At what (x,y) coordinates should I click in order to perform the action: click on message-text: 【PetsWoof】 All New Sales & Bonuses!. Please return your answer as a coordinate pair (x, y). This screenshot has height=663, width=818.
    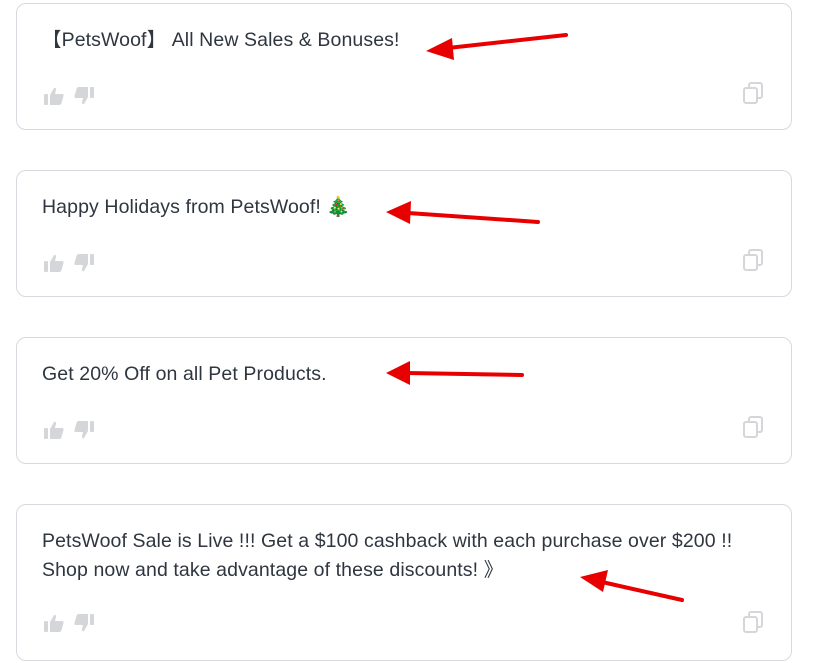
    Looking at the image, I should click on (221, 40).